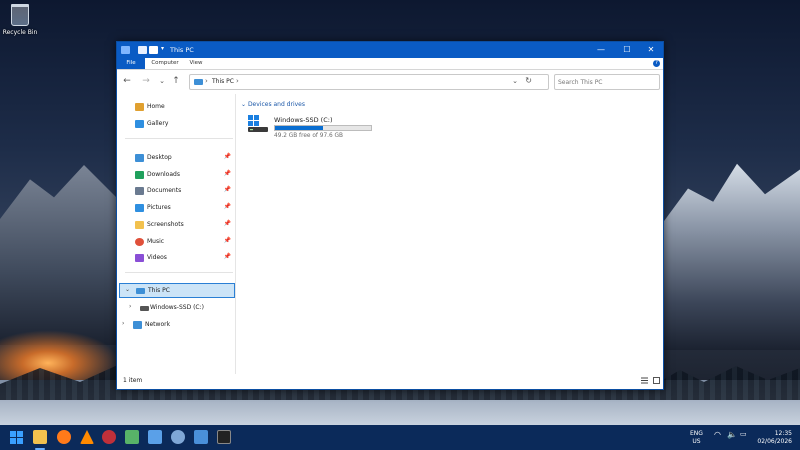 This screenshot has width=800, height=450. I want to click on pictures-icon, so click(139, 208).